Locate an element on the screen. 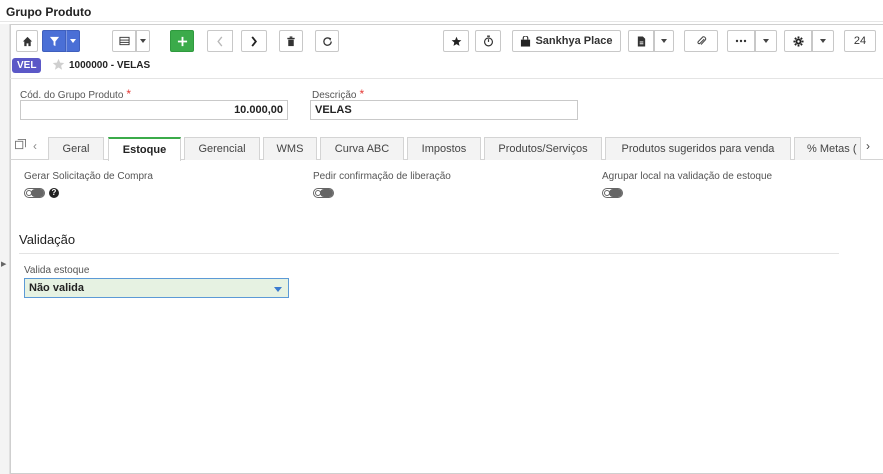  tab-label: Curva ABC is located at coordinates (362, 149).